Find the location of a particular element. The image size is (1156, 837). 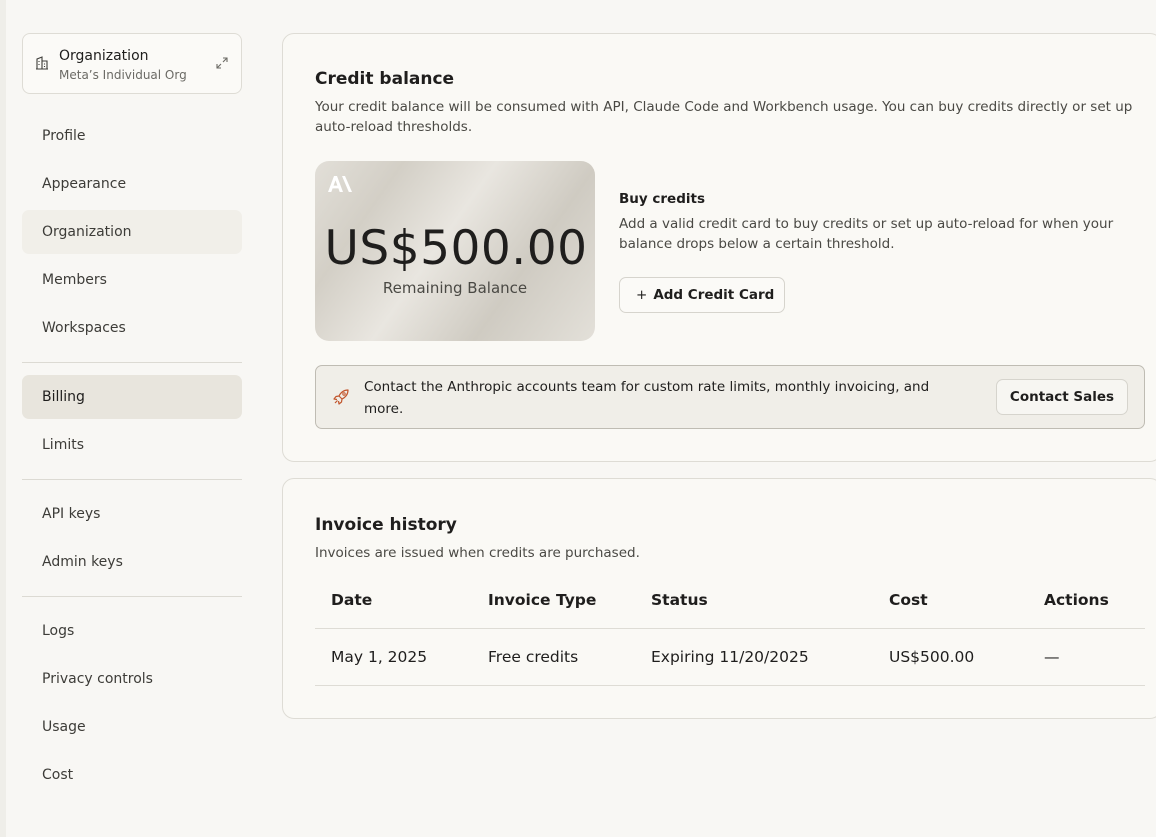

section-title: Credit balance is located at coordinates (385, 79).